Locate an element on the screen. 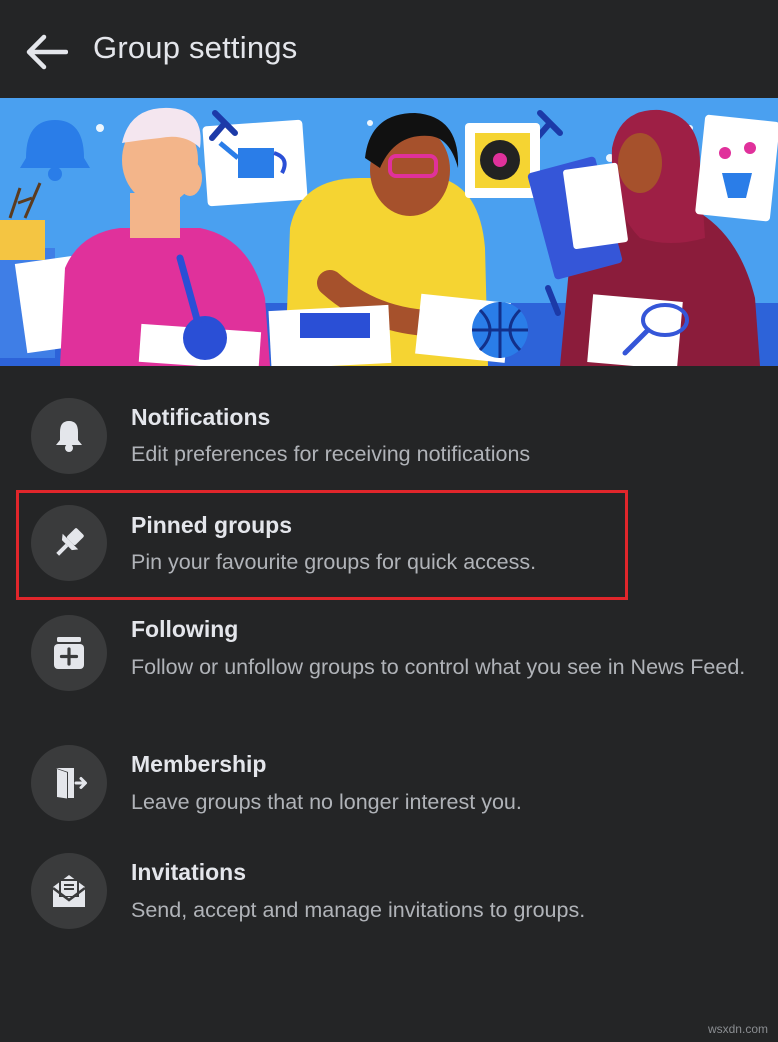 This screenshot has height=1042, width=778. menu-item-title: Notifications is located at coordinates (201, 417).